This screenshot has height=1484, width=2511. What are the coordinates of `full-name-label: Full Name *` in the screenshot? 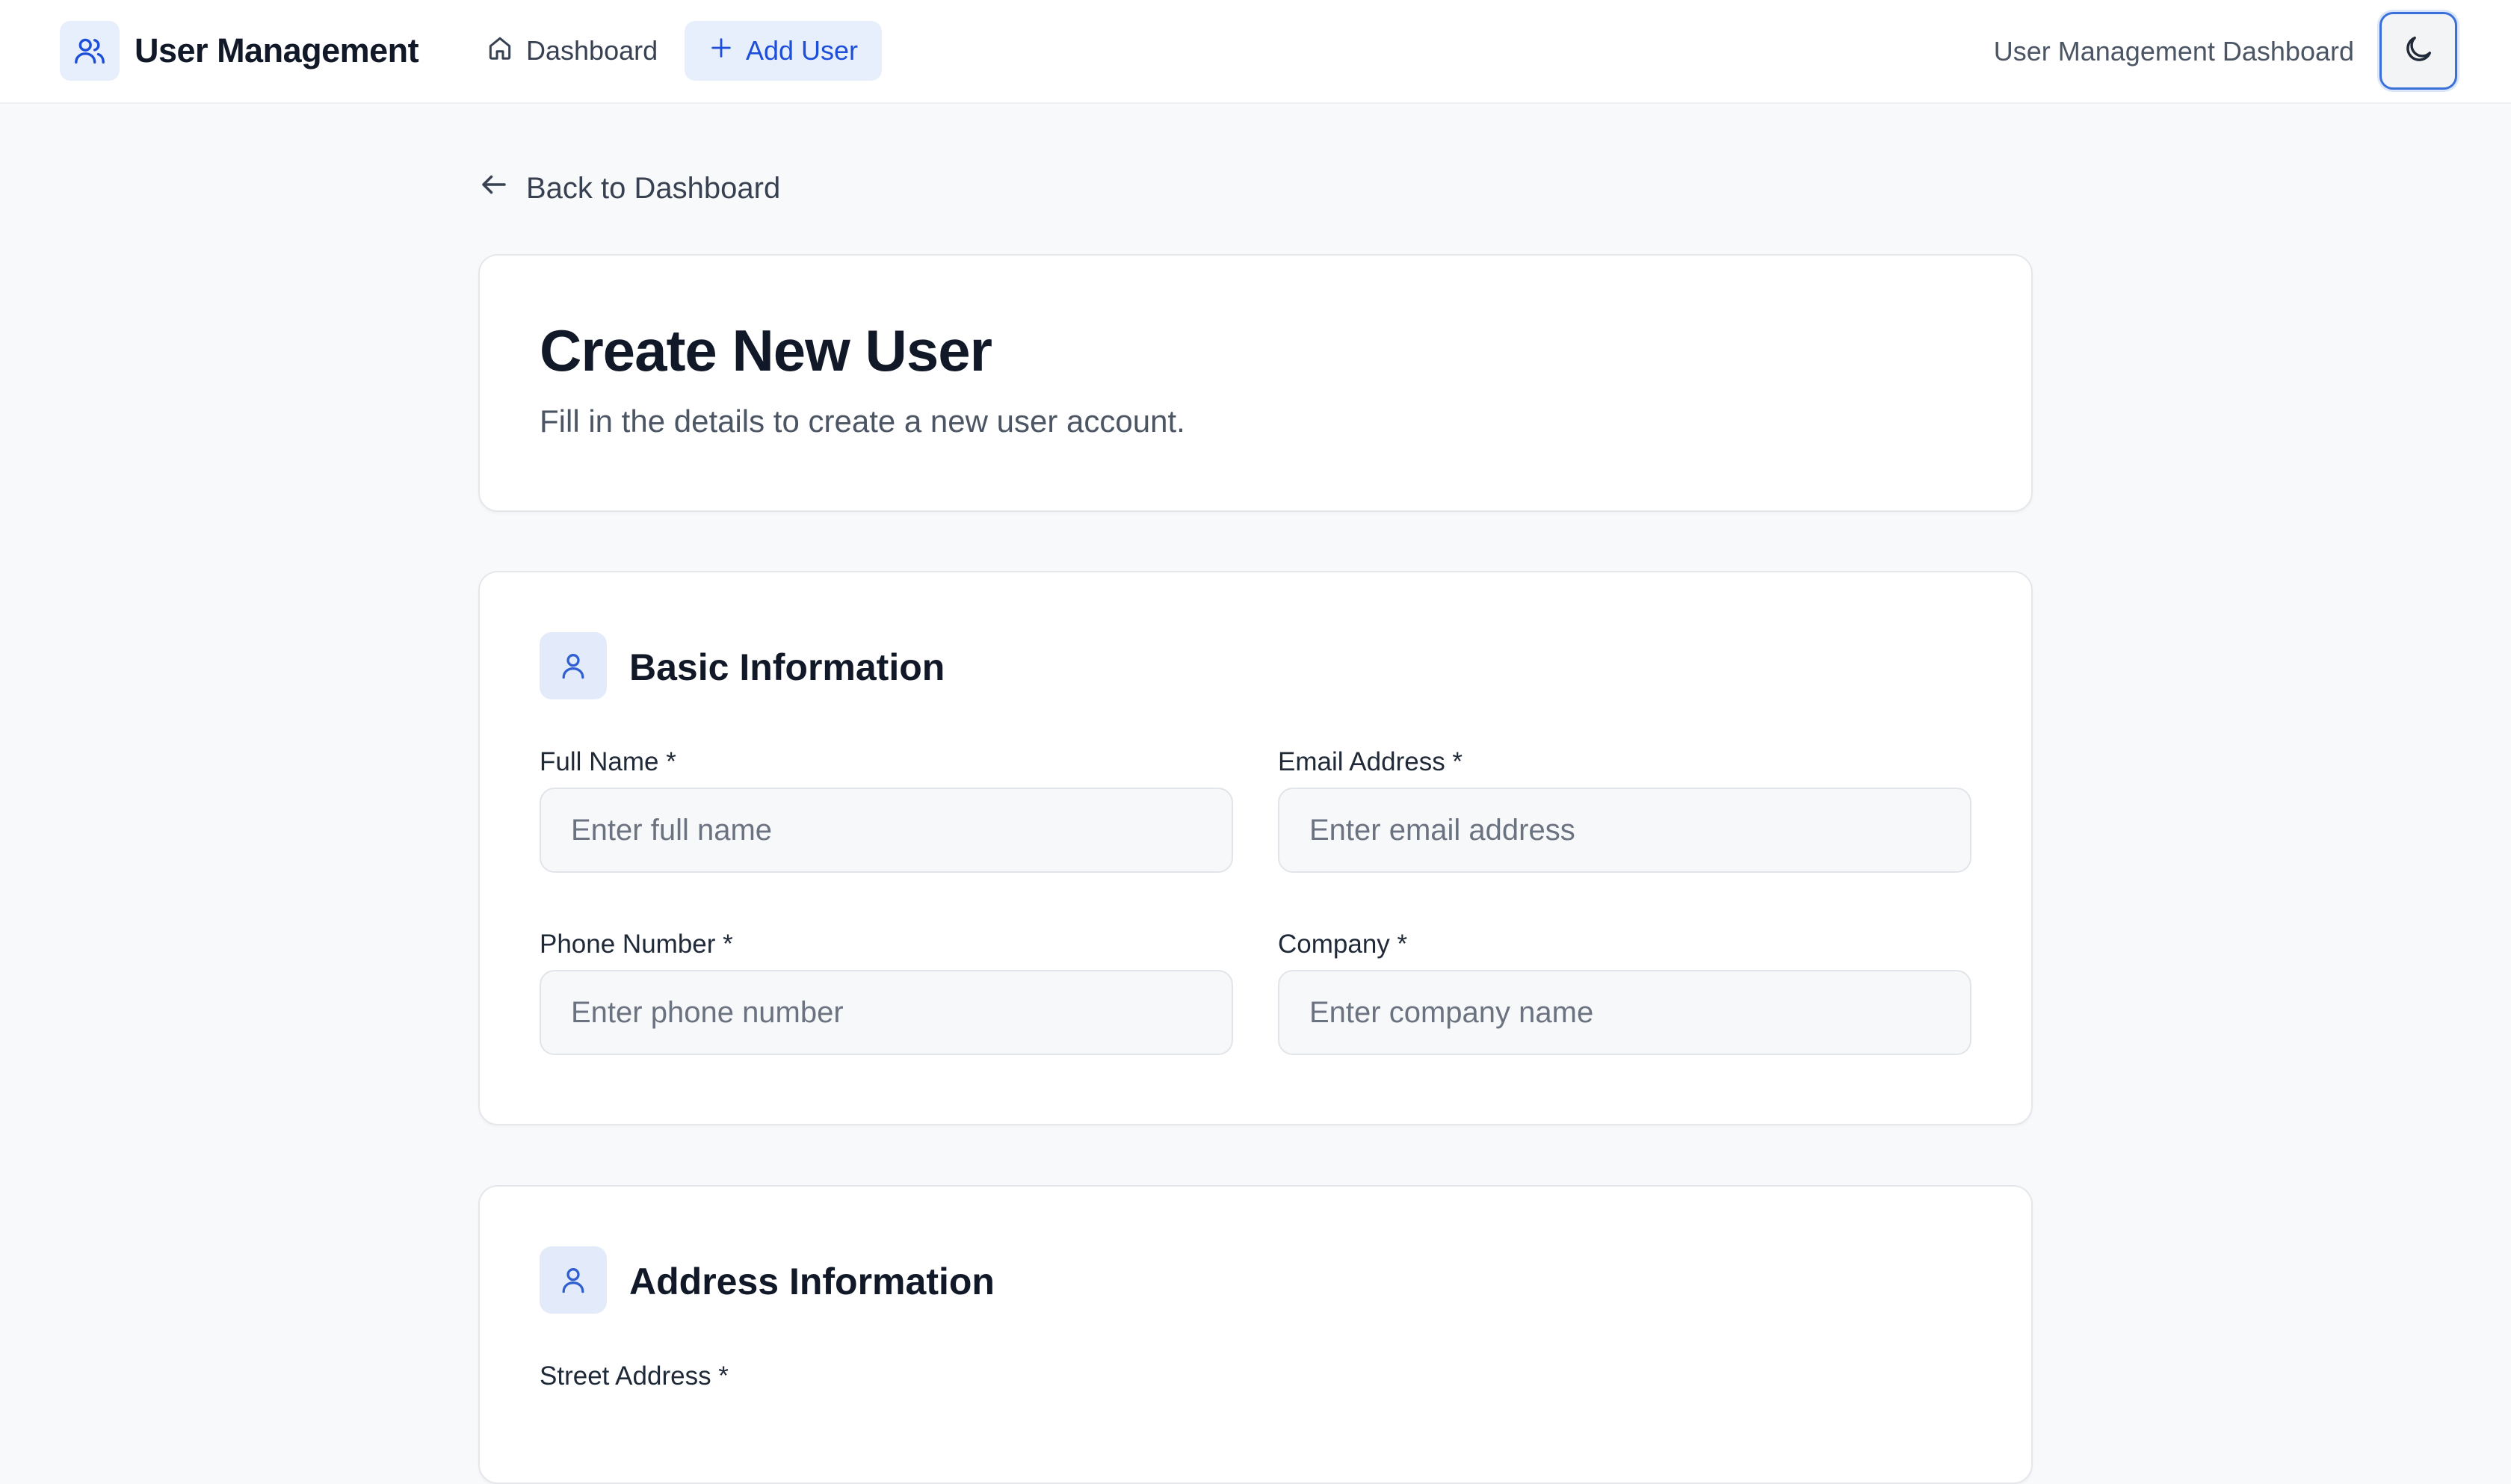 It's located at (608, 761).